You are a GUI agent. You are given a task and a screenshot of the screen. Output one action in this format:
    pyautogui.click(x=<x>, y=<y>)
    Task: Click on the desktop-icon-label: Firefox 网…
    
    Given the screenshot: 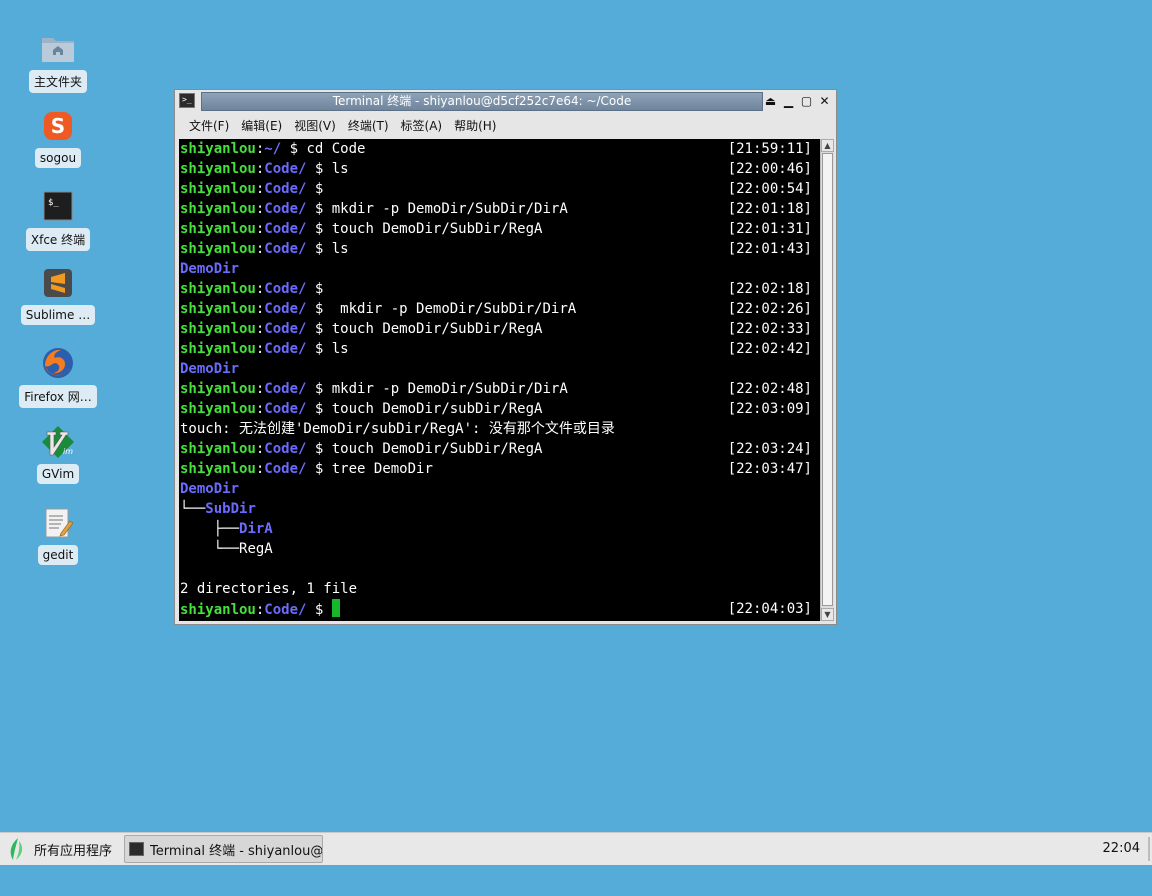 What is the action you would take?
    pyautogui.click(x=58, y=396)
    